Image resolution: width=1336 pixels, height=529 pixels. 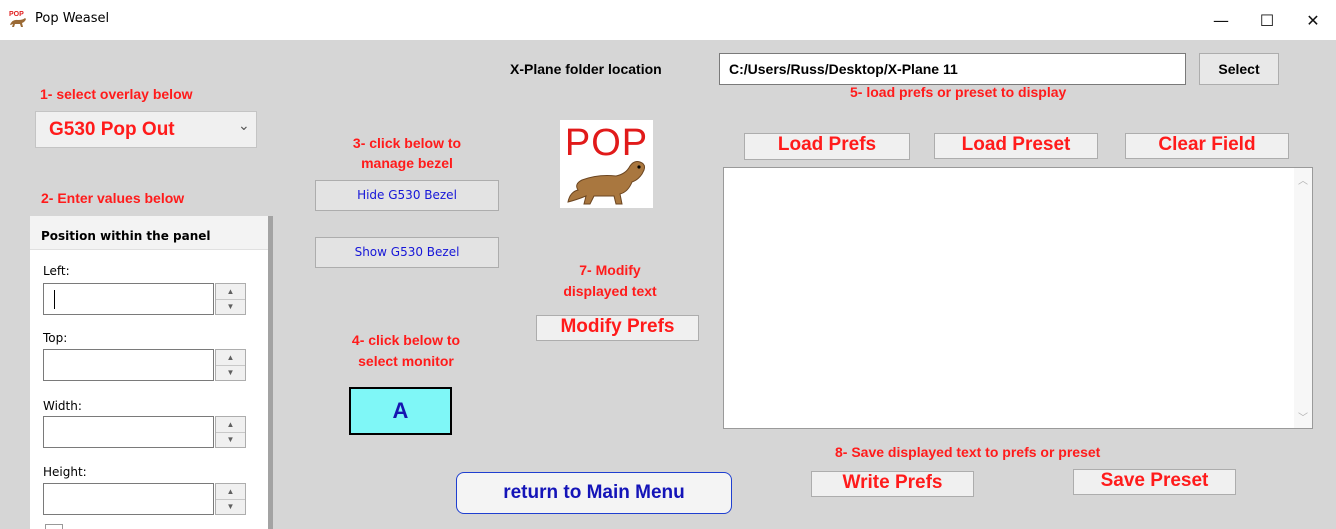 I want to click on step4-label-line1: 4- click below to, so click(x=406, y=340).